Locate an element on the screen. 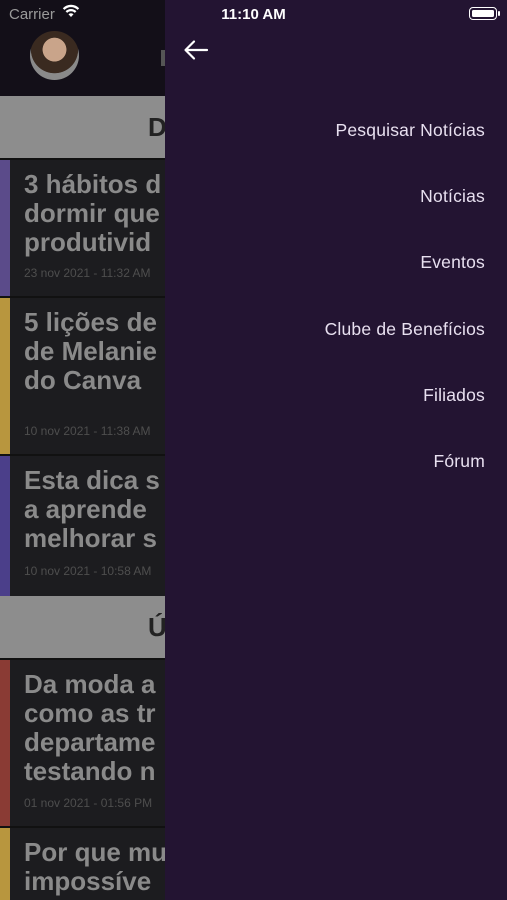  menu-item-clube-de-beneficios: Clube de Benefícios is located at coordinates (335, 344).